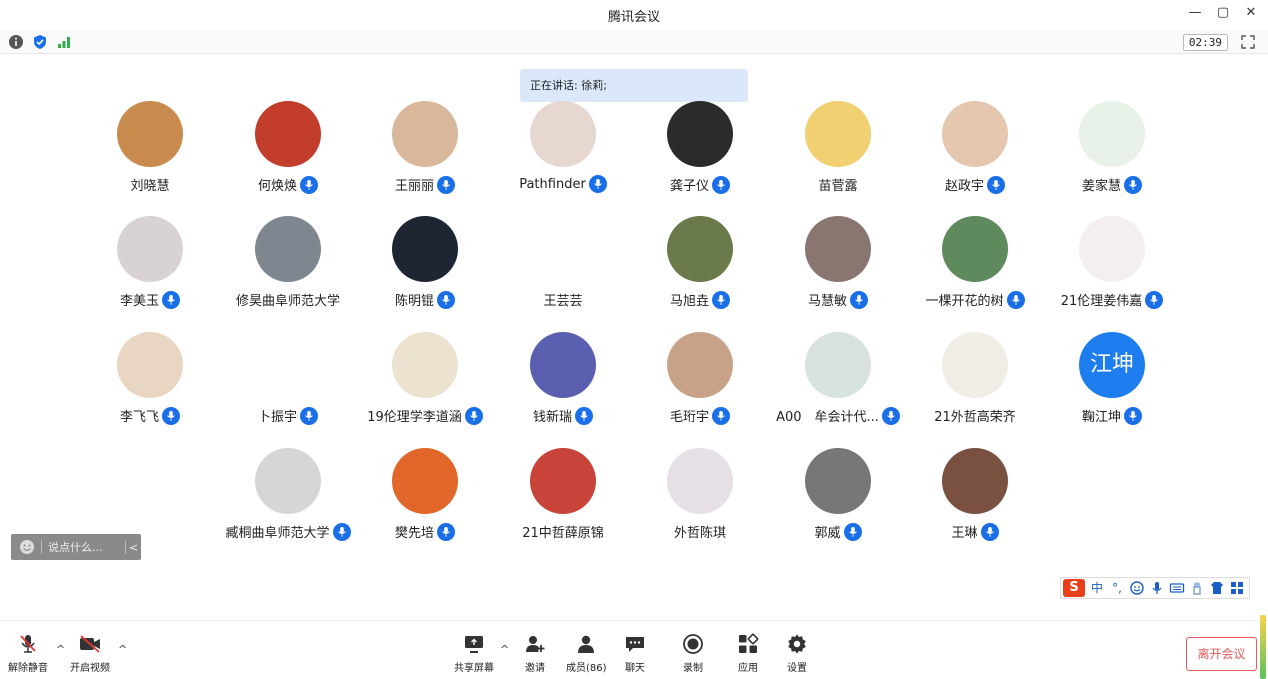  Describe the element at coordinates (964, 186) in the screenshot. I see `participant-name: 赵政宇` at that location.